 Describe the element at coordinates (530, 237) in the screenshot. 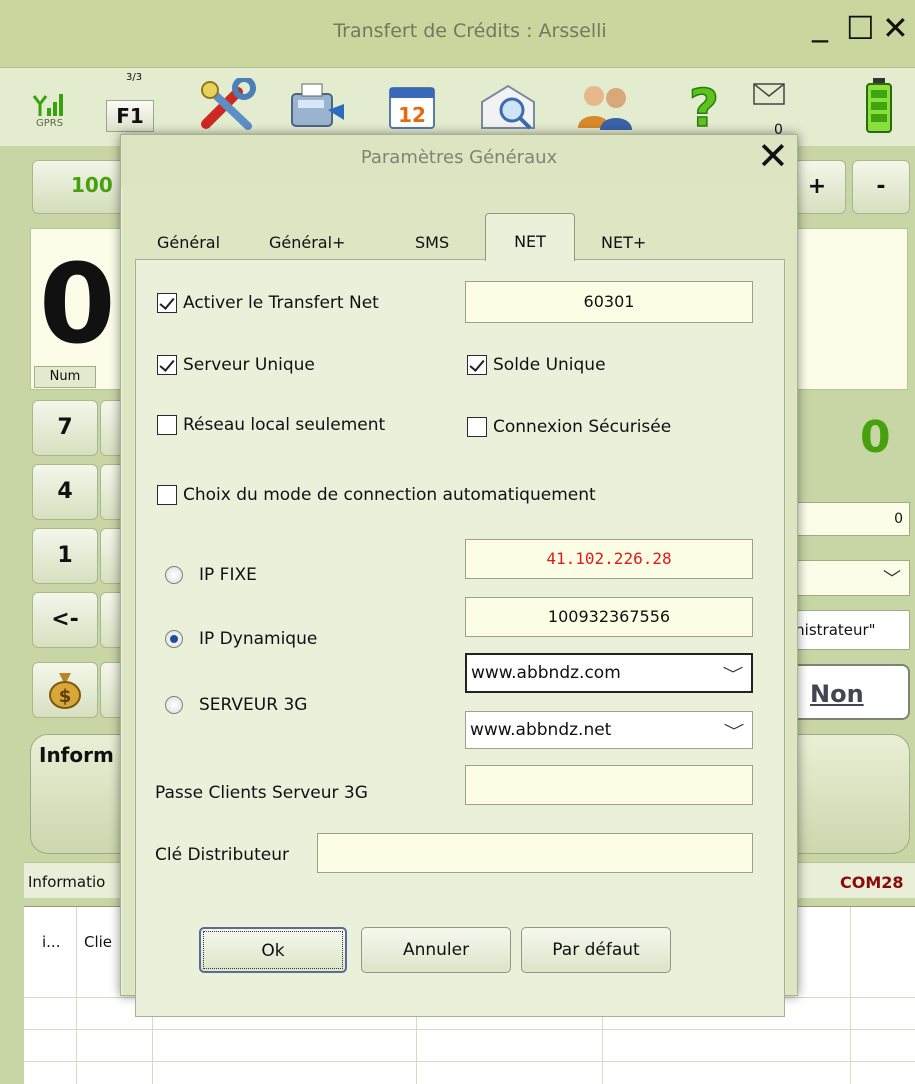

I see `tab-net: NET` at that location.